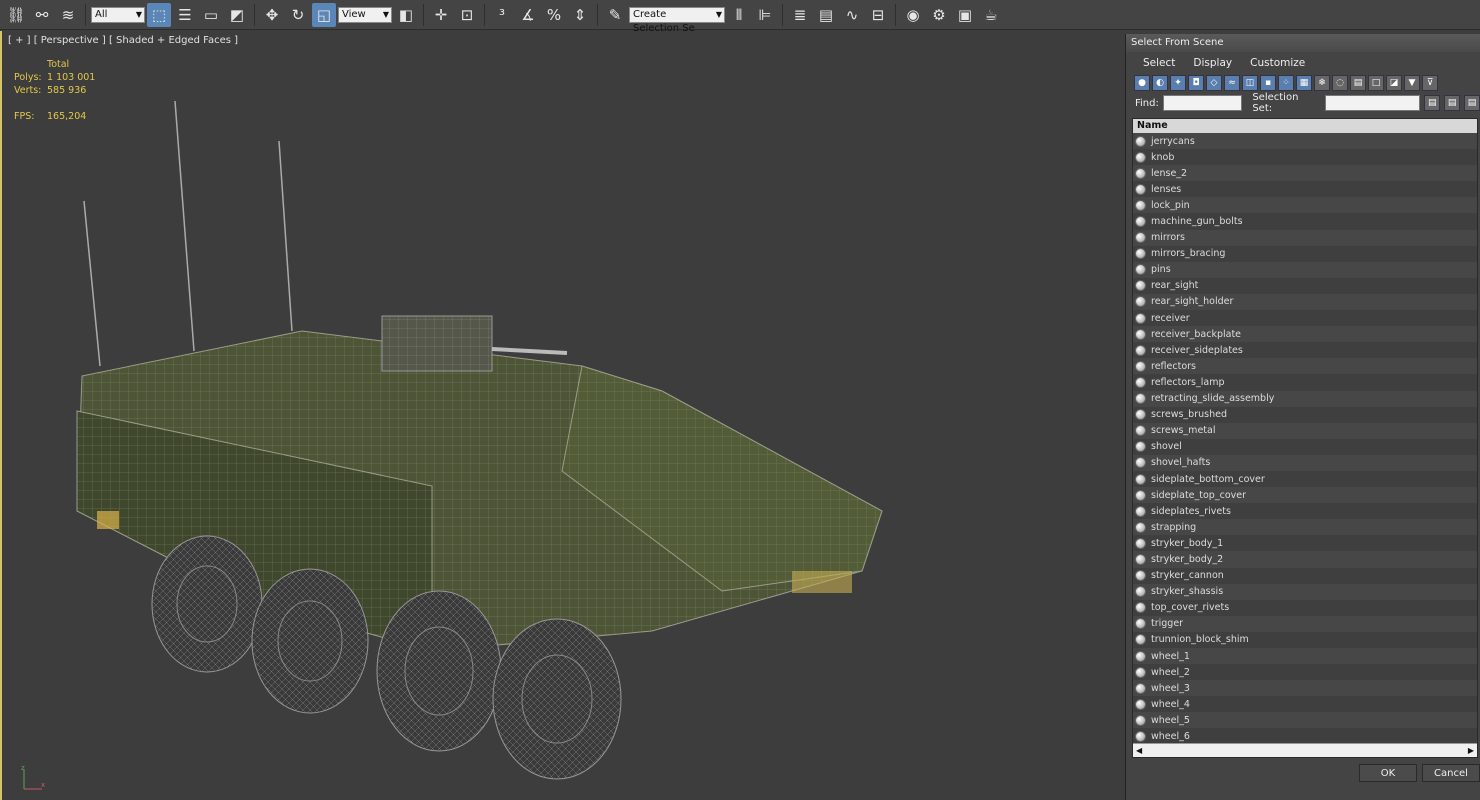  Describe the element at coordinates (1430, 83) in the screenshot. I see `filter-options-icon: ⊽` at that location.